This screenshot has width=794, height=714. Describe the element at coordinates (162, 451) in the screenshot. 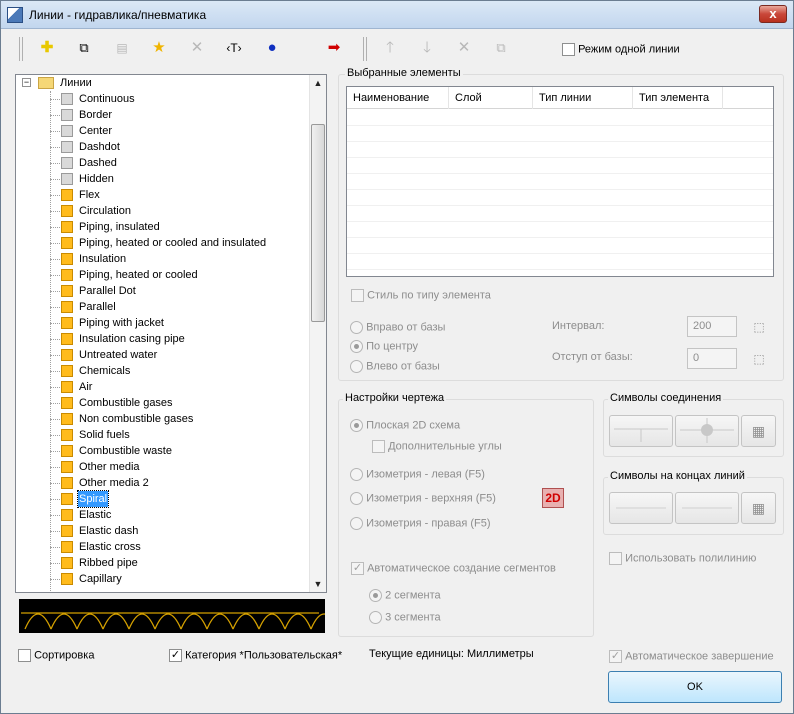

I see `tree-item: Combustible waste` at that location.